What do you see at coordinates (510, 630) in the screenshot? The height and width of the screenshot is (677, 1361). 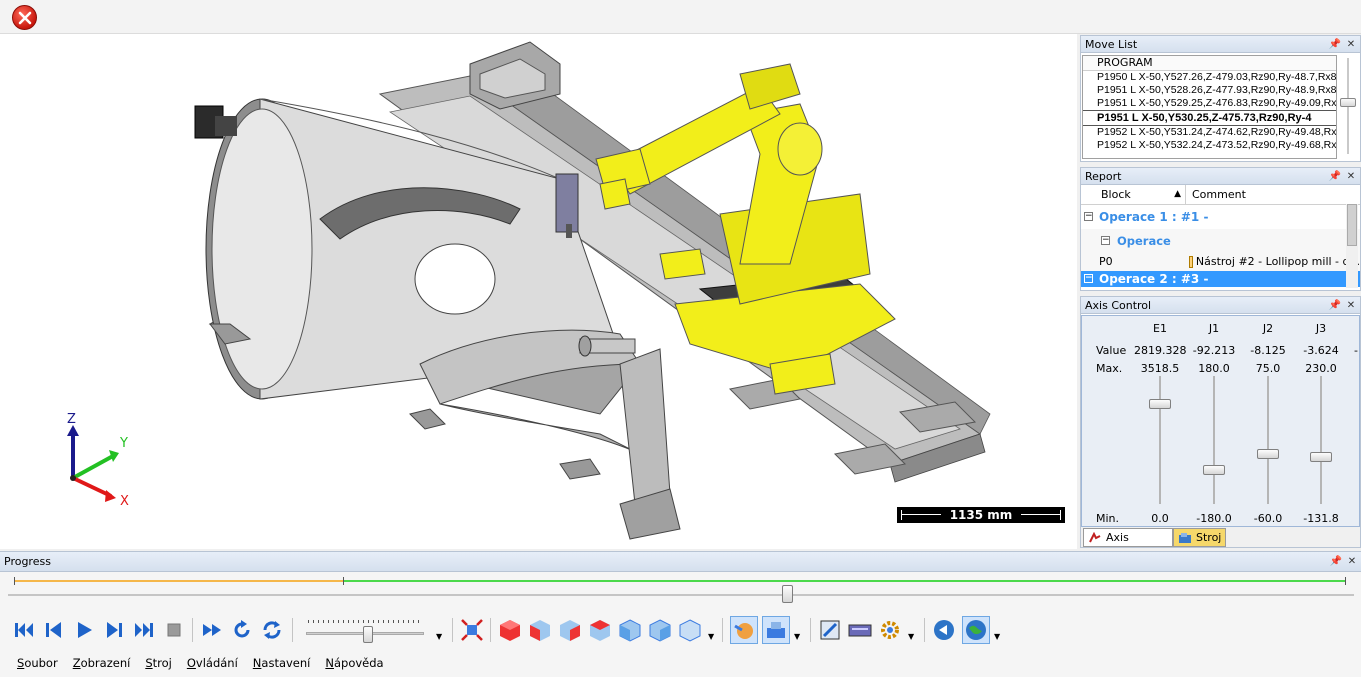 I see `view-iso-icon` at bounding box center [510, 630].